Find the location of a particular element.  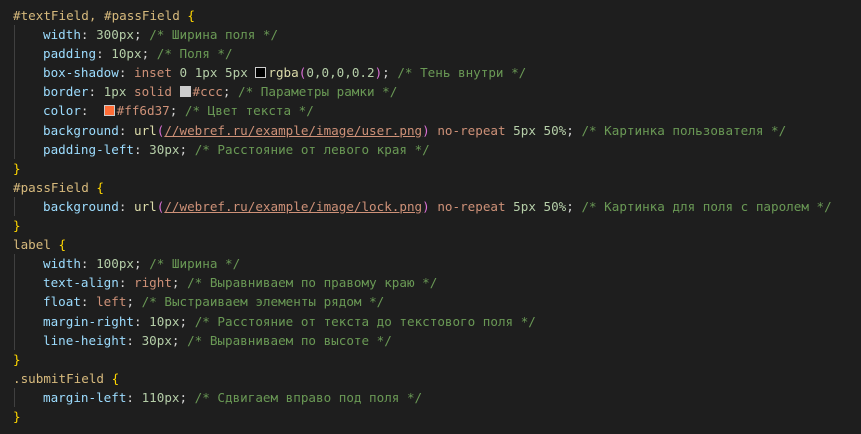

code-line: #passField { is located at coordinates (430, 187).